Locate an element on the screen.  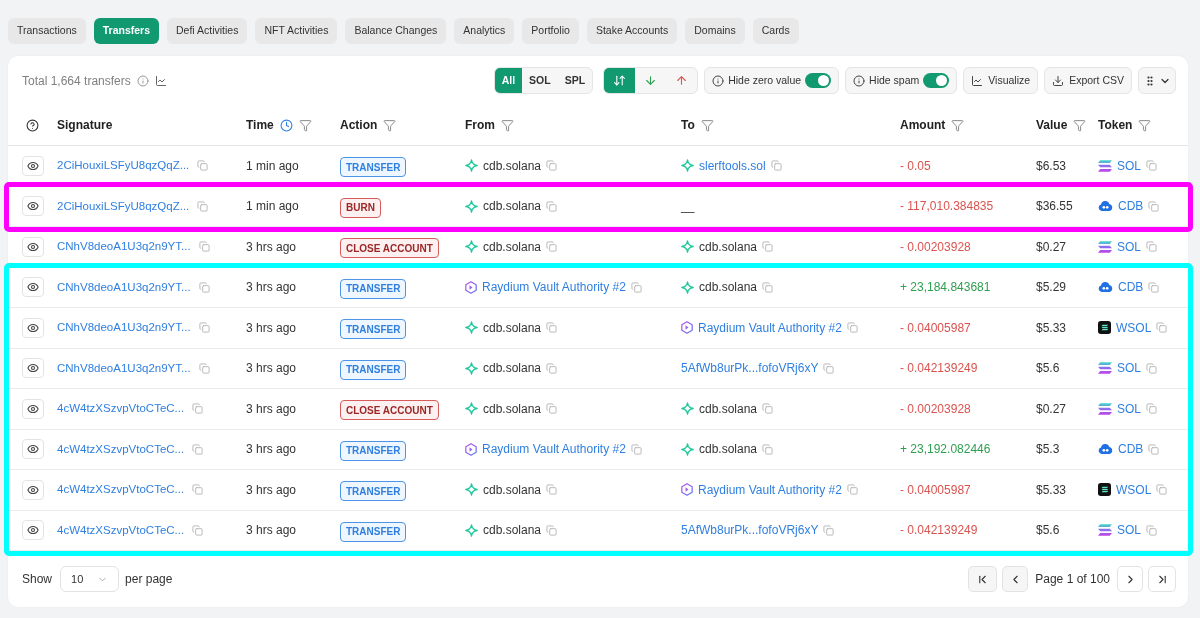
line-chart-icon is located at coordinates (160, 80).